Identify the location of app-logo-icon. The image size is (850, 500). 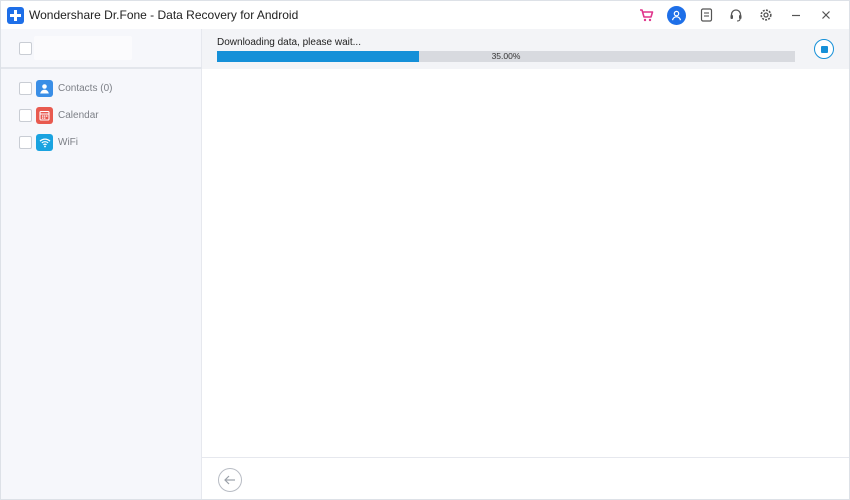
(15, 15).